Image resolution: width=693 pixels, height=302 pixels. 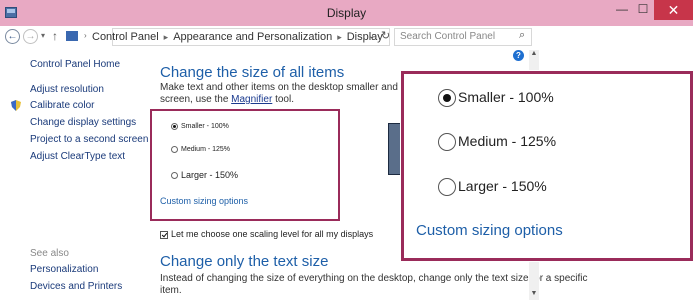 What do you see at coordinates (365, 37) in the screenshot?
I see `breadcrumb-display: Display` at bounding box center [365, 37].